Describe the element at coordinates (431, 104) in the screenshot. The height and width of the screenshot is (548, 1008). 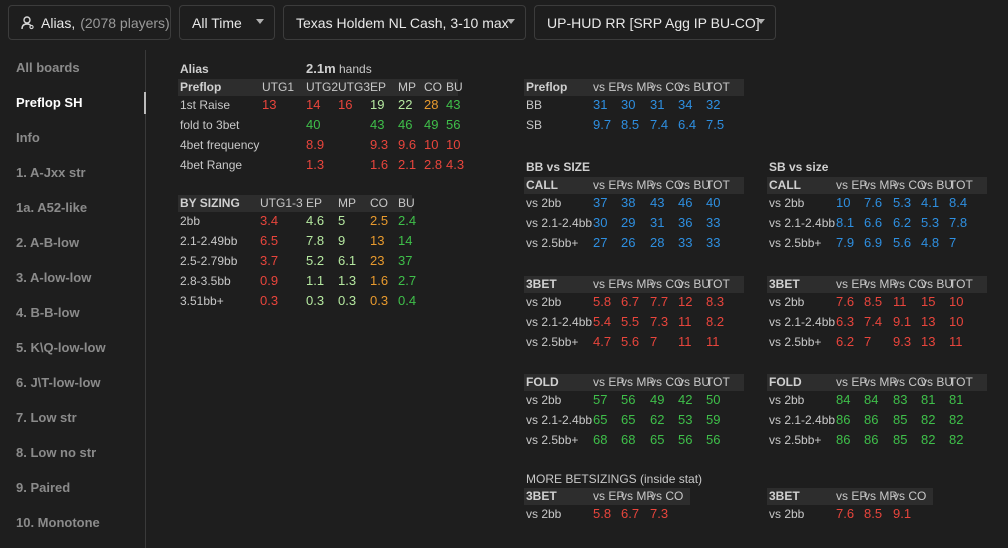
I see `preflop-cell: 28` at that location.